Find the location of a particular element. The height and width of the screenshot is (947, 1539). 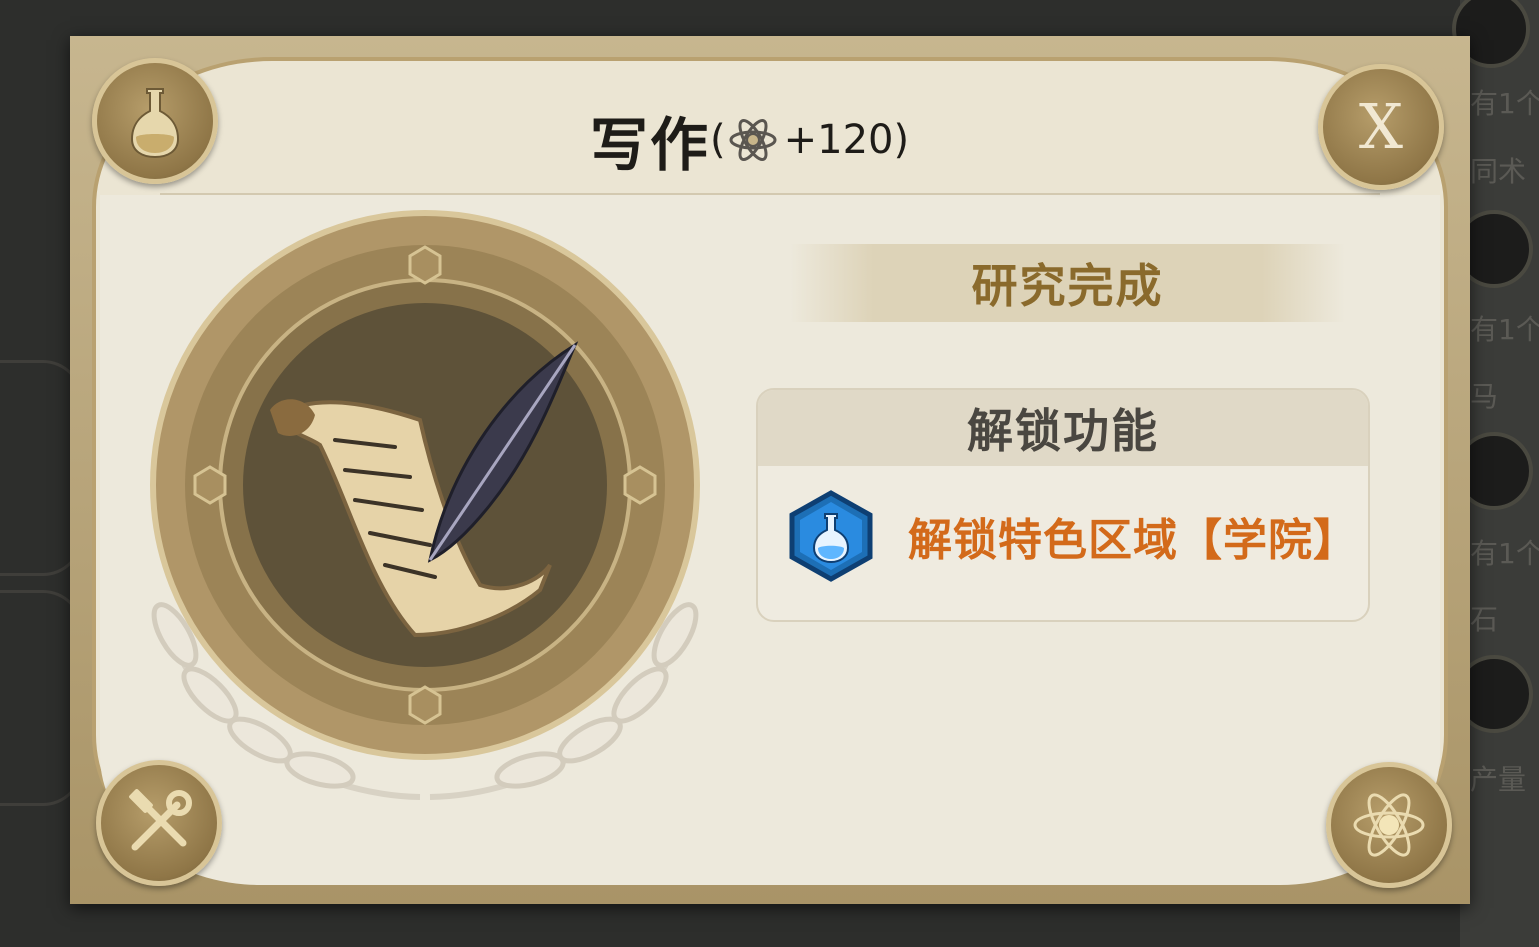

background-label: 产量 is located at coordinates (1498, 779).